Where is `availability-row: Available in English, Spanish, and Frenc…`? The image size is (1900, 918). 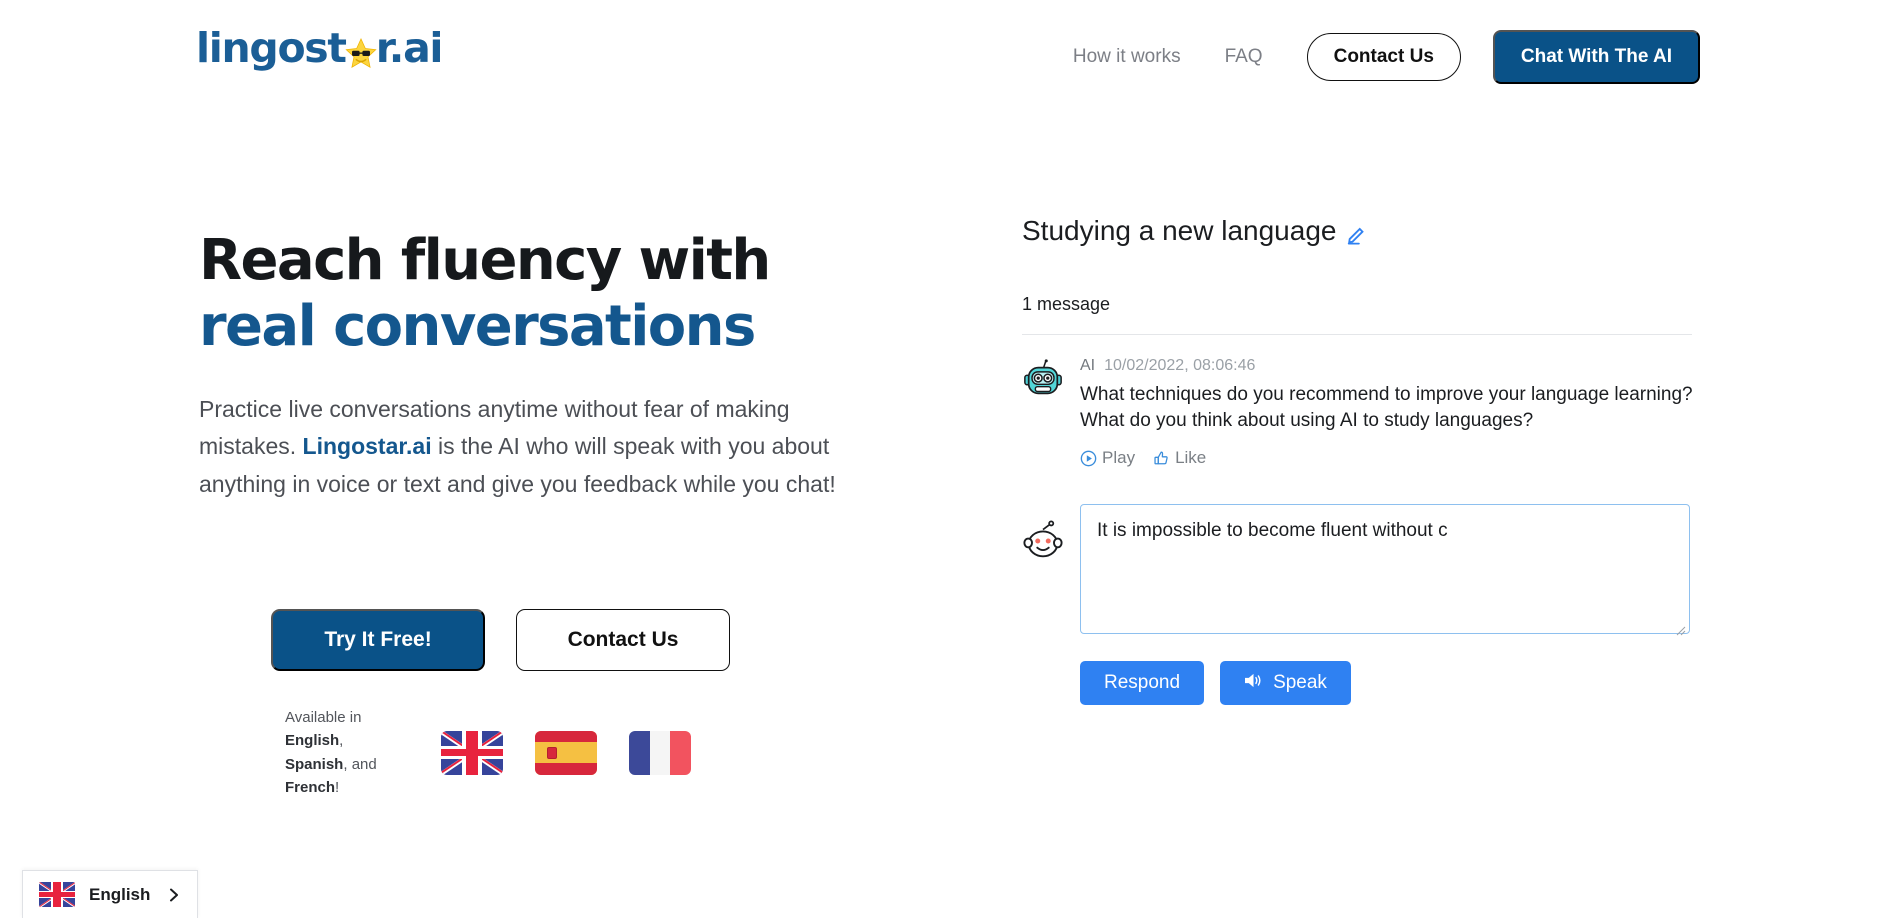 availability-row: Available in English, Spanish, and Frenc… is located at coordinates (488, 752).